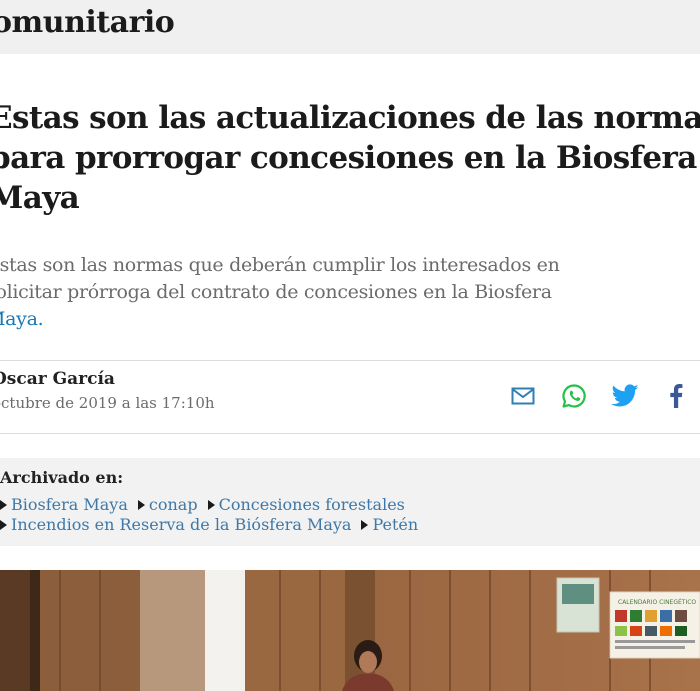 This screenshot has width=700, height=691. I want to click on email-share-button, so click(523, 396).